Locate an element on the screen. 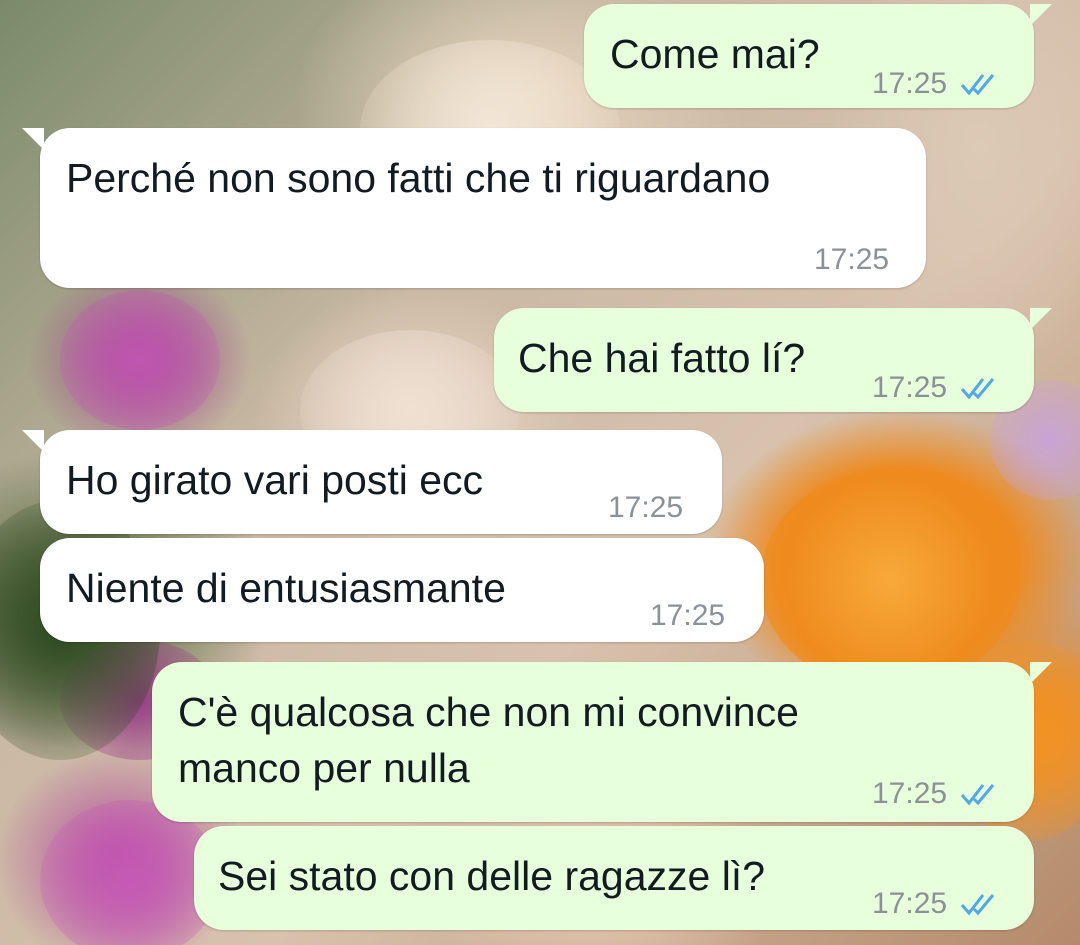  message-text: Niente di entusiasmante is located at coordinates (286, 588).